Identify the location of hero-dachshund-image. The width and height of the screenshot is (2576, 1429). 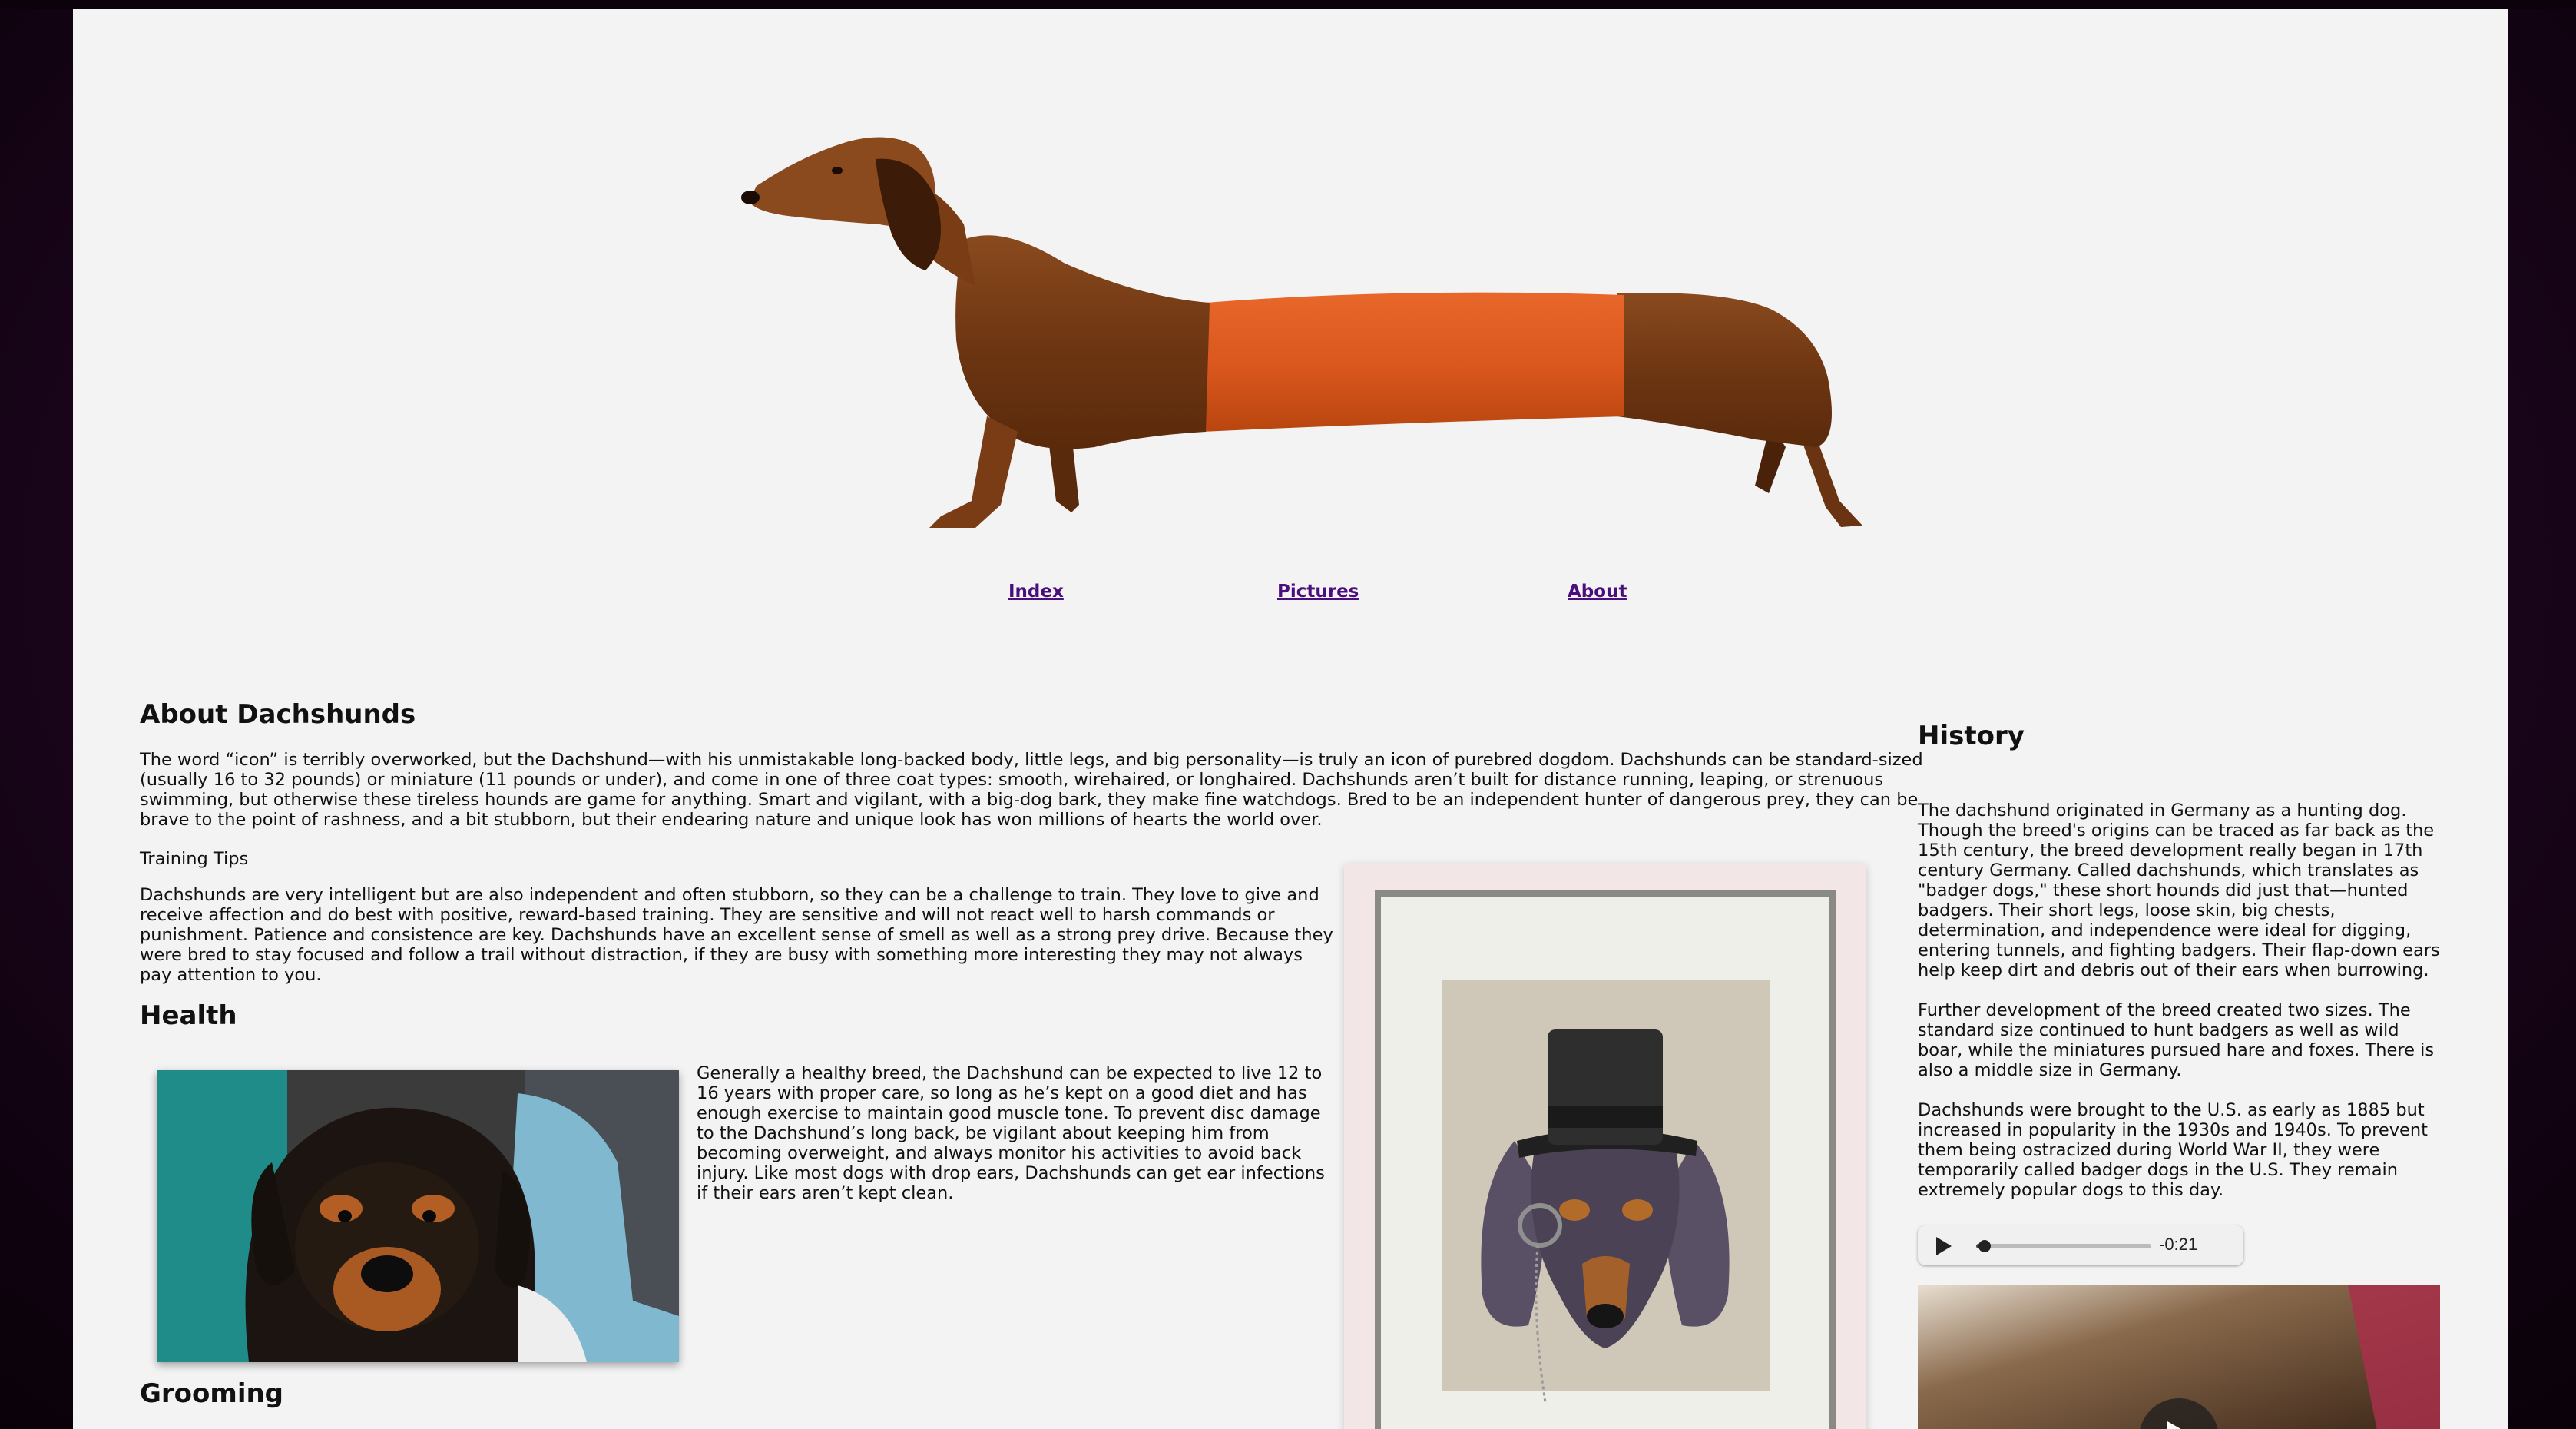
(1301, 332).